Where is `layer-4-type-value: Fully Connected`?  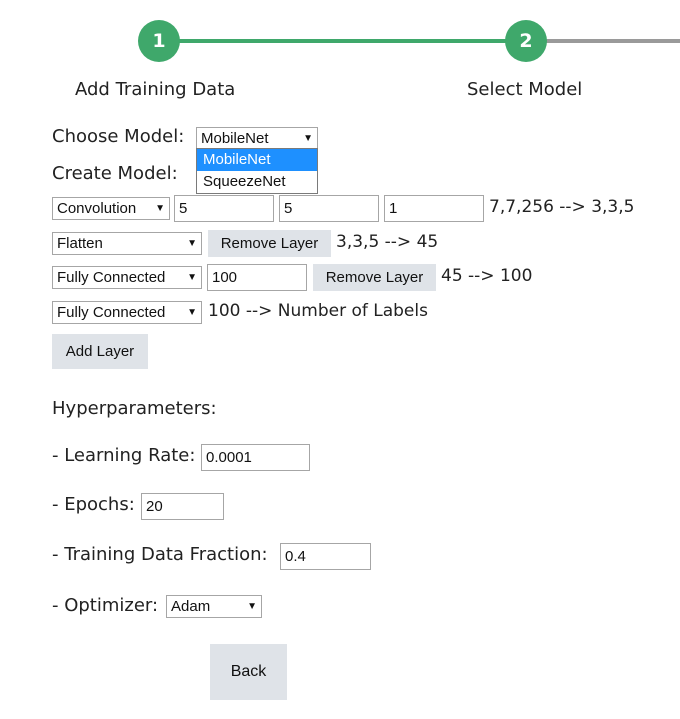 layer-4-type-value: Fully Connected is located at coordinates (111, 312).